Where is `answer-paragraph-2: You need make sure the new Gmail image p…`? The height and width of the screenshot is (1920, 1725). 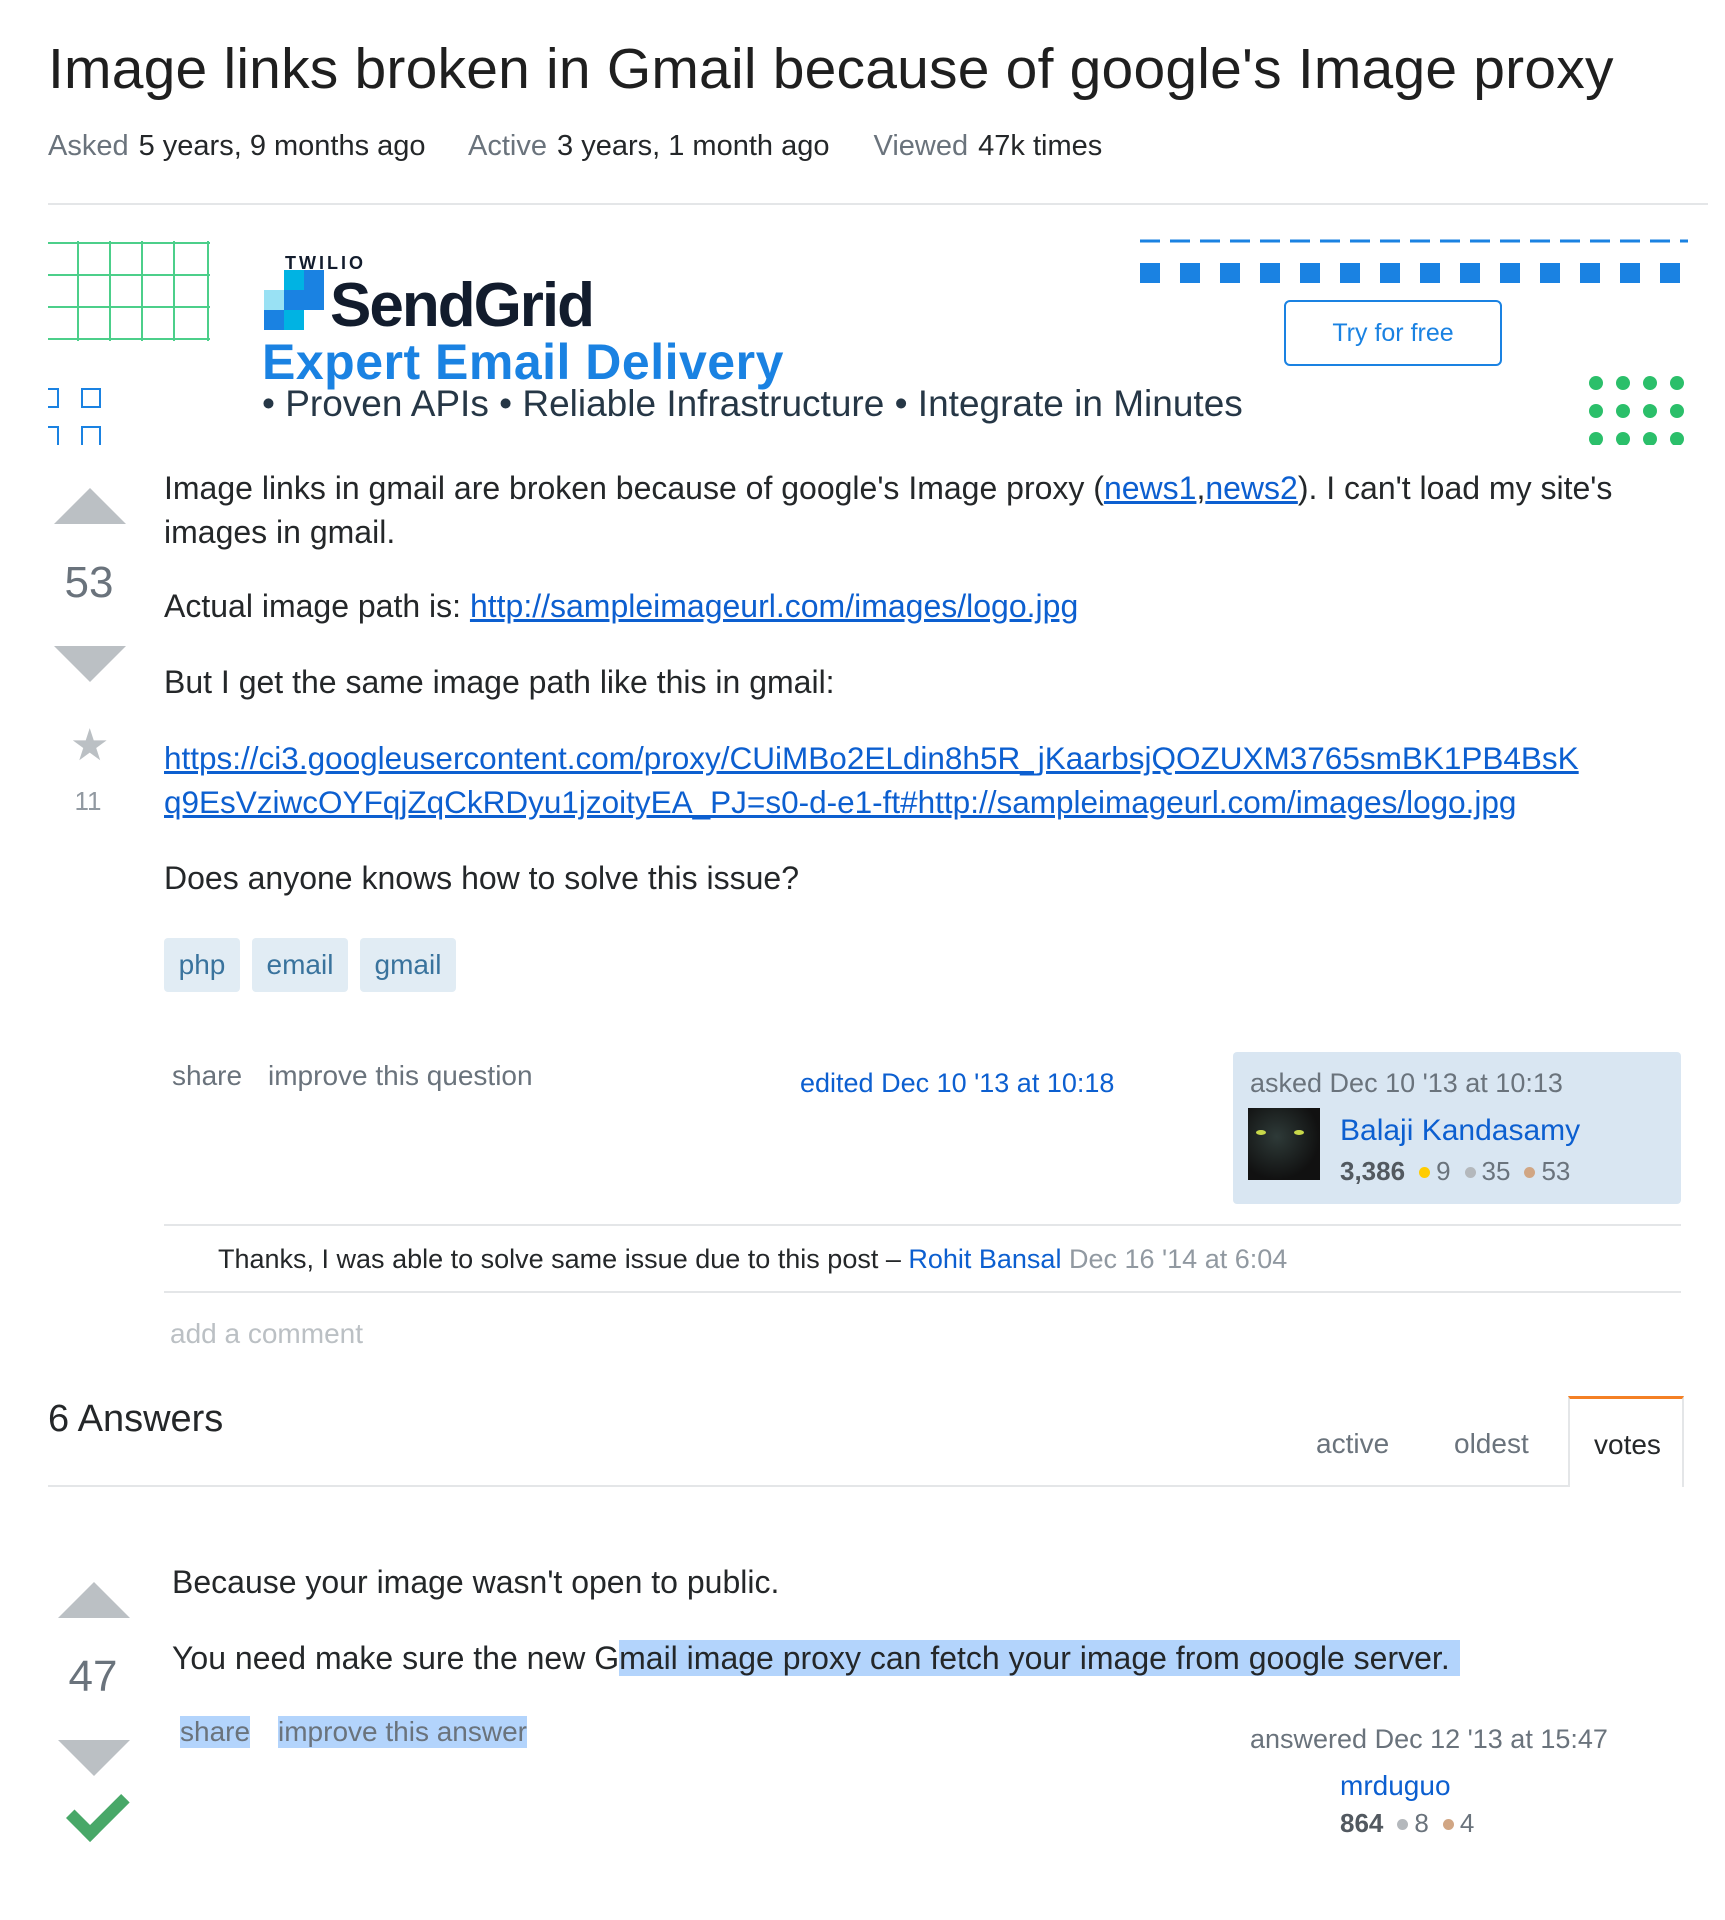
answer-paragraph-2: You need make sure the new Gmail image p… is located at coordinates (816, 1658).